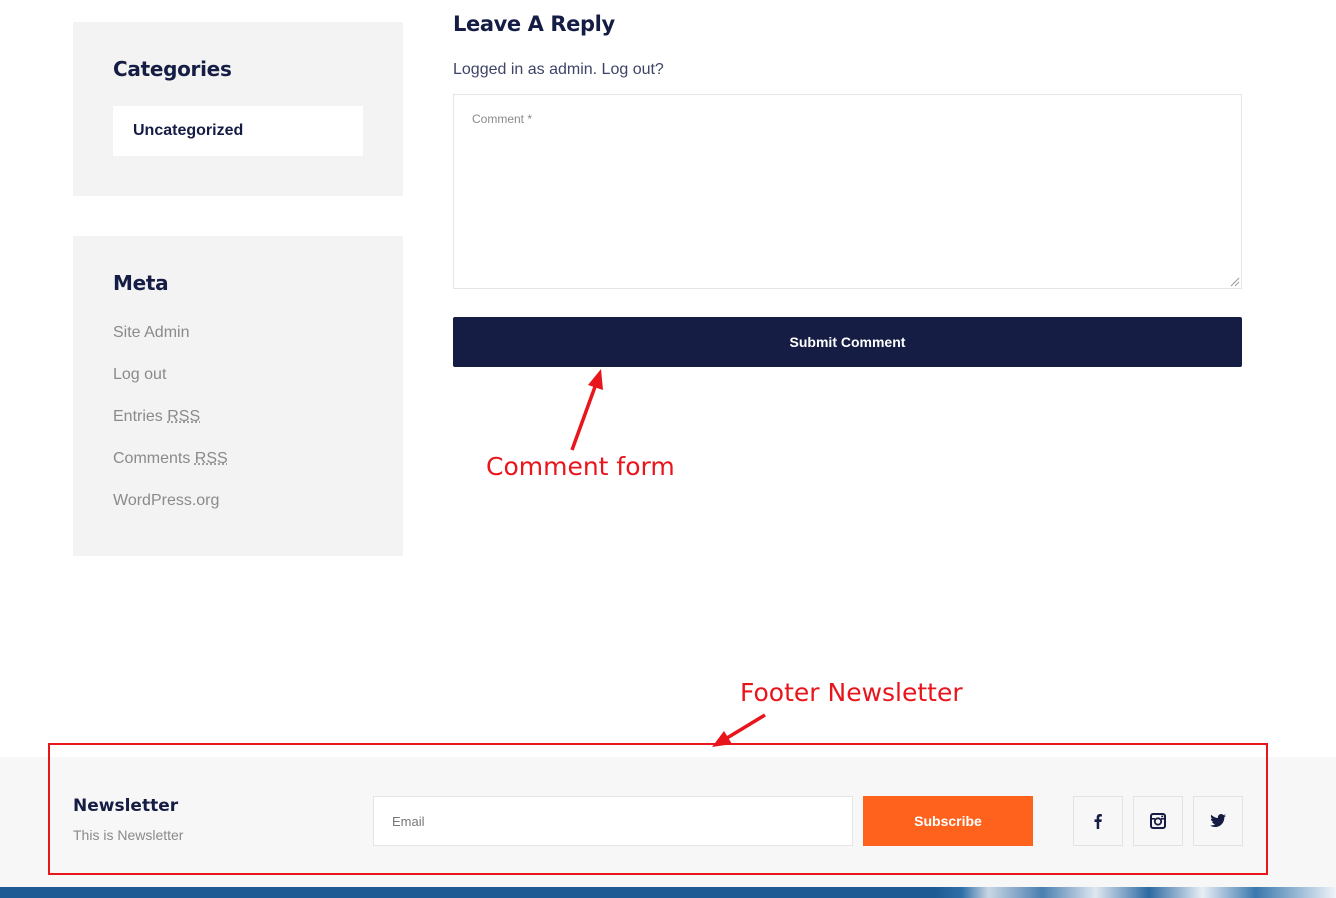  I want to click on subscribe-button: Subscribe, so click(948, 821).